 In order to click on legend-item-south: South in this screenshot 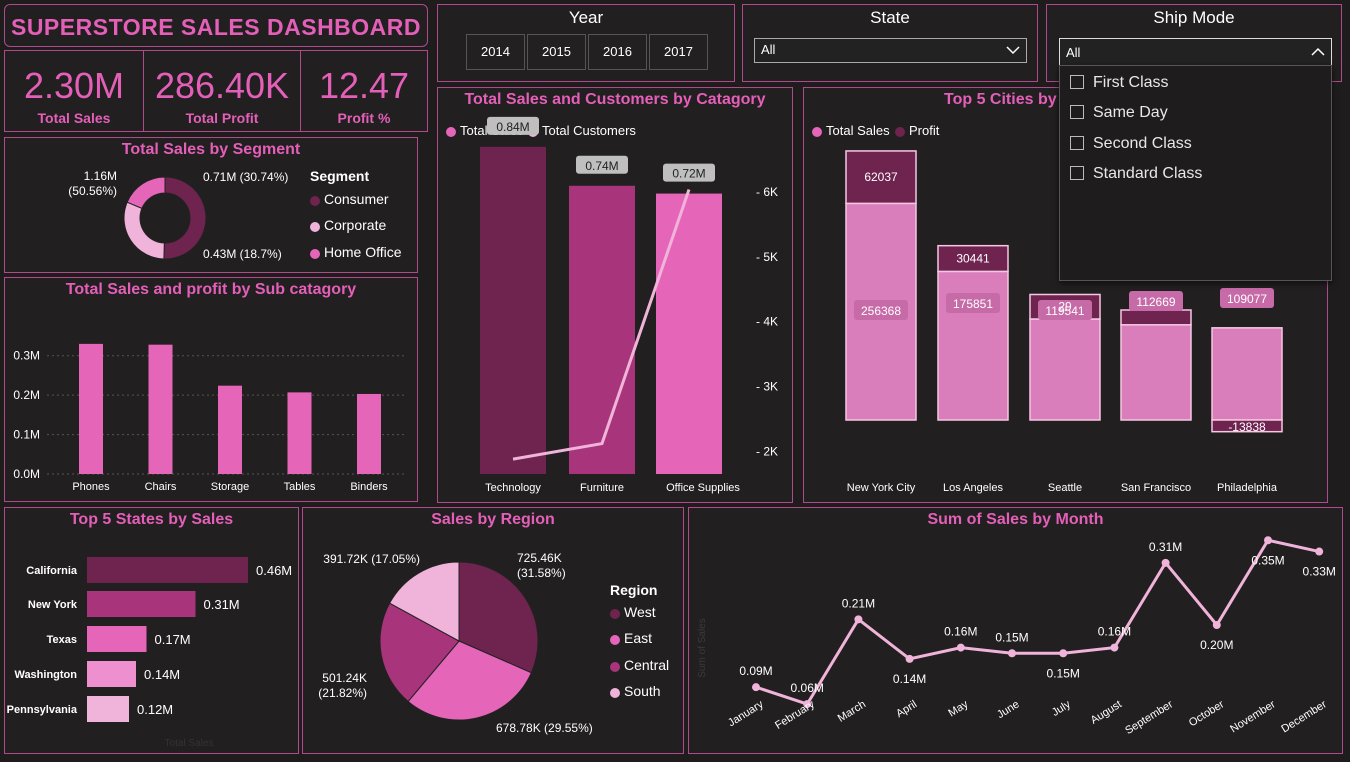, I will do `click(635, 691)`.